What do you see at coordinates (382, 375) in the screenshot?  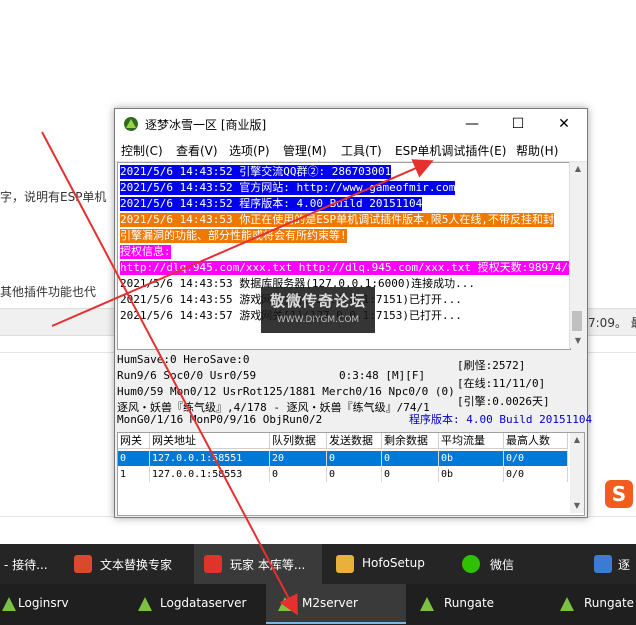 I see `status-timer: 0:3:48 [M][F]` at bounding box center [382, 375].